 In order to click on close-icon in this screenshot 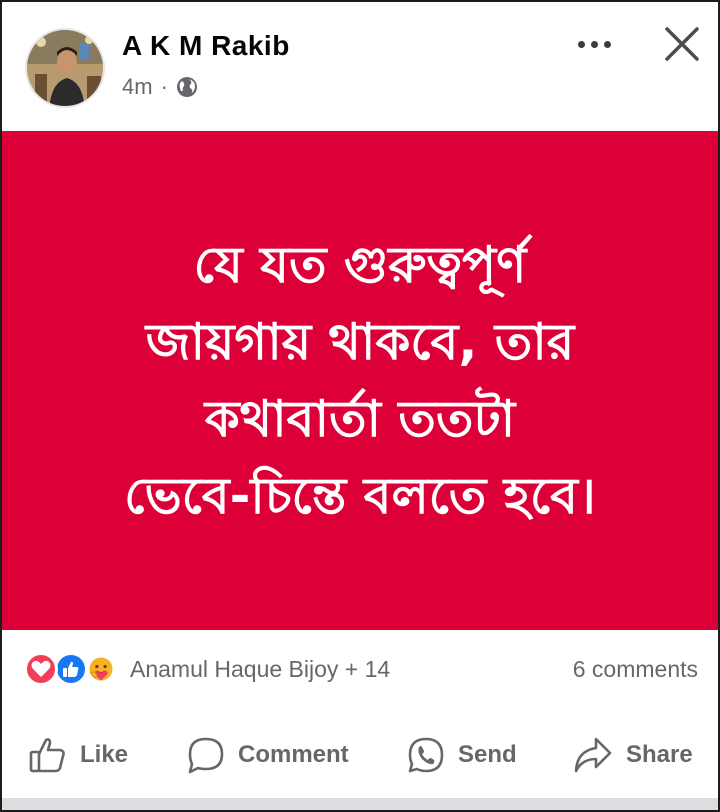, I will do `click(682, 44)`.